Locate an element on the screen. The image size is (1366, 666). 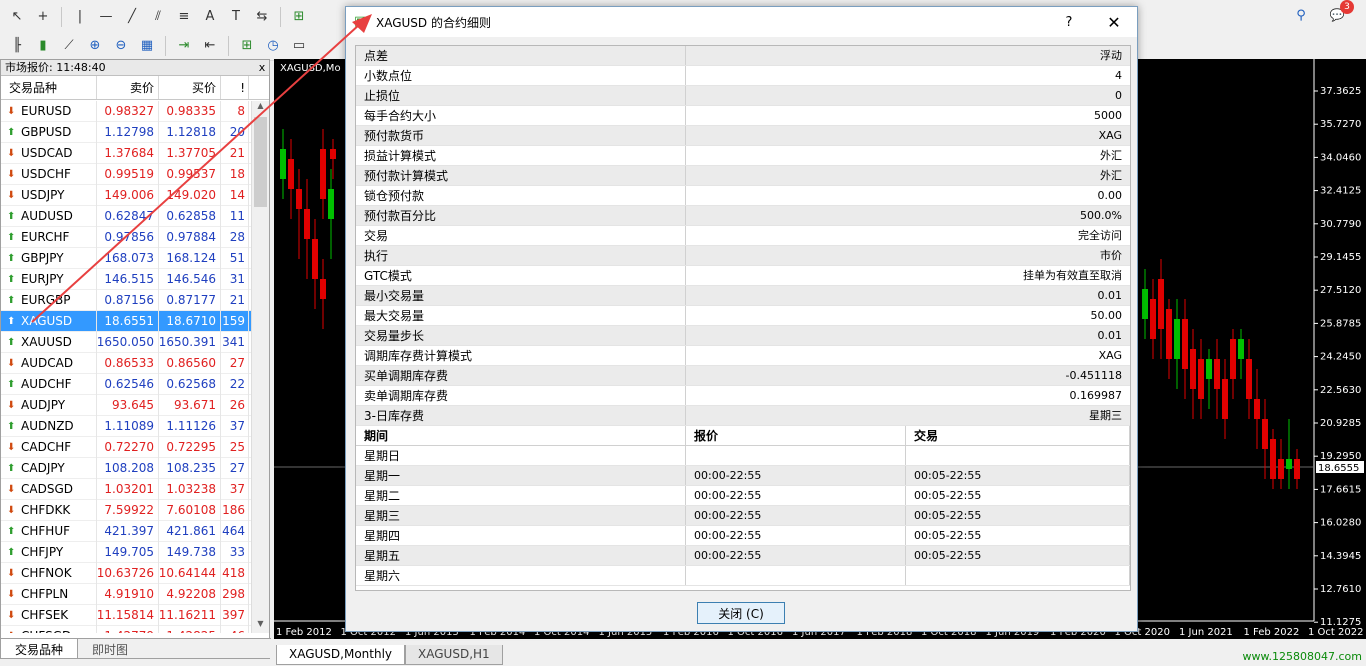
notifications-icon: 💬 3 is located at coordinates (1340, 13).